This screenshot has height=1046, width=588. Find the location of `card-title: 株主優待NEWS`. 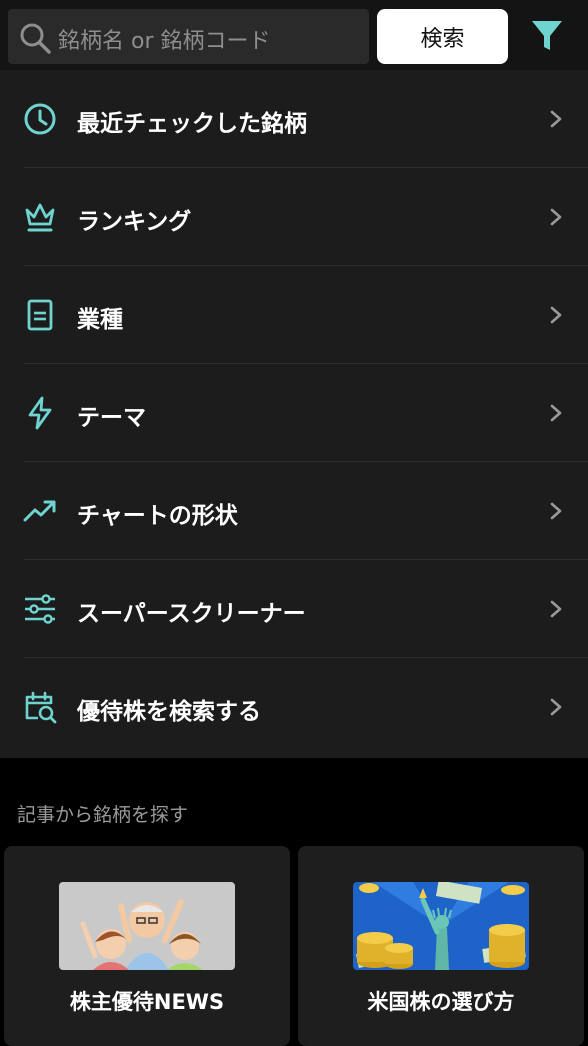

card-title: 株主優待NEWS is located at coordinates (147, 1002).